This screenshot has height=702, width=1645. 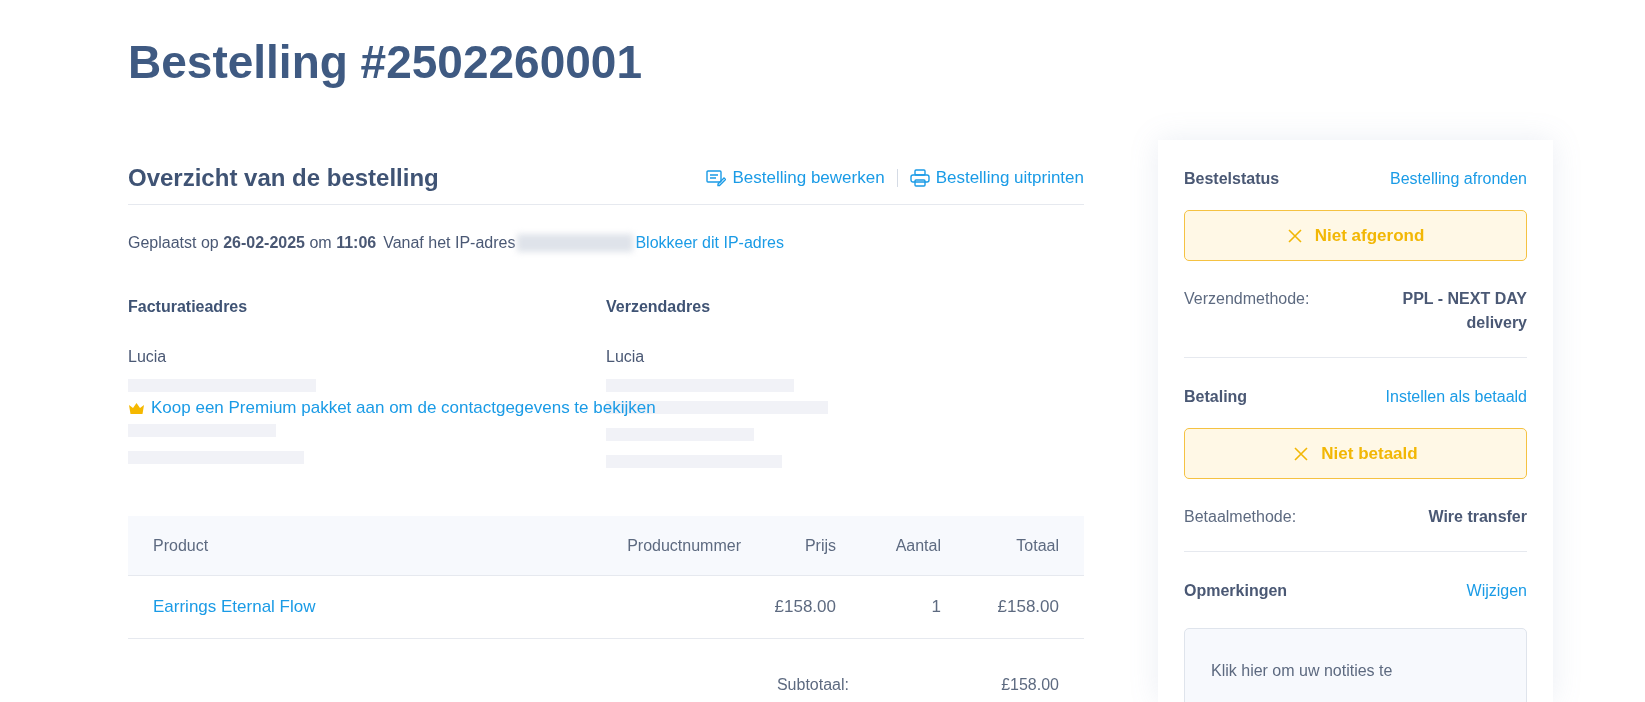 I want to click on notes-field: Klik hier om uw notities te, so click(x=1355, y=665).